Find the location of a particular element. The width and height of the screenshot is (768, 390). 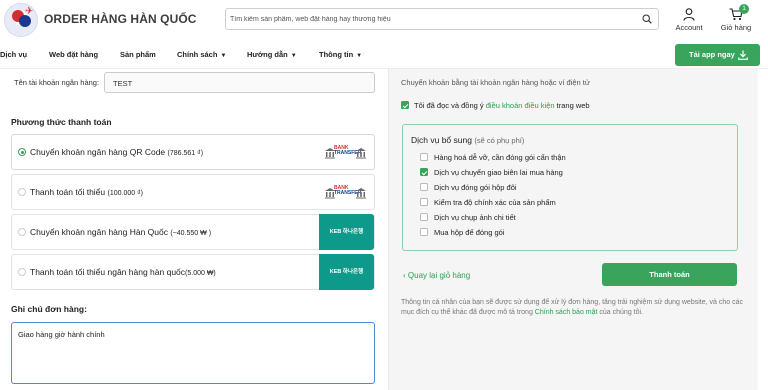

site-logo: ✈ is located at coordinates (21, 20).